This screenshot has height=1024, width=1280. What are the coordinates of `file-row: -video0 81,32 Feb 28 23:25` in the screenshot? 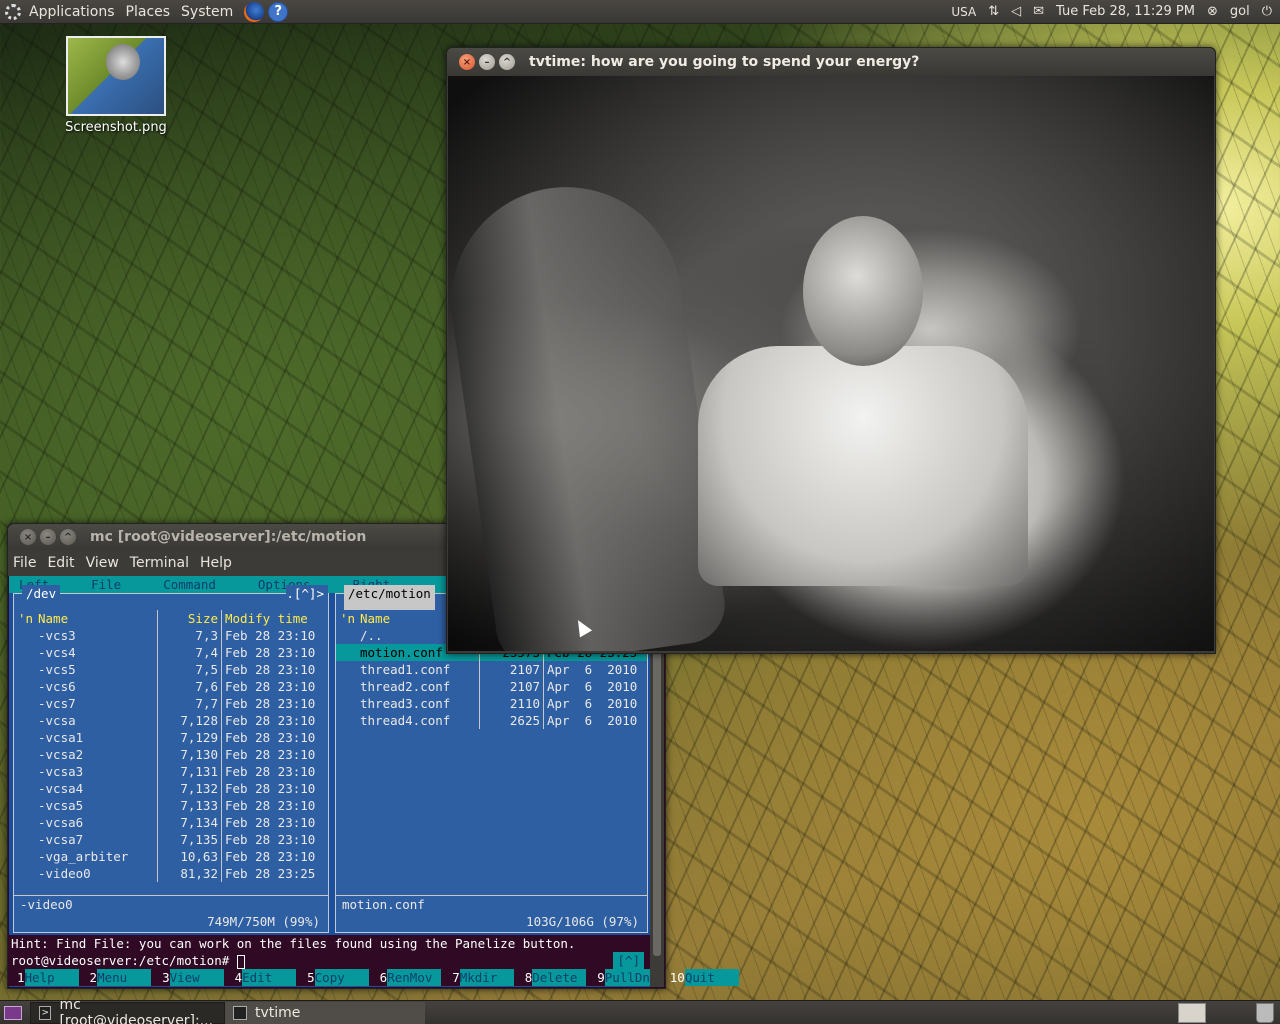 It's located at (171, 873).